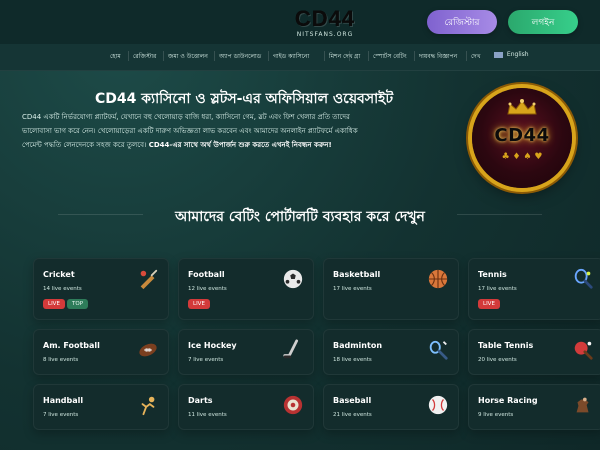  What do you see at coordinates (149, 279) in the screenshot?
I see `cricket-bat-icon` at bounding box center [149, 279].